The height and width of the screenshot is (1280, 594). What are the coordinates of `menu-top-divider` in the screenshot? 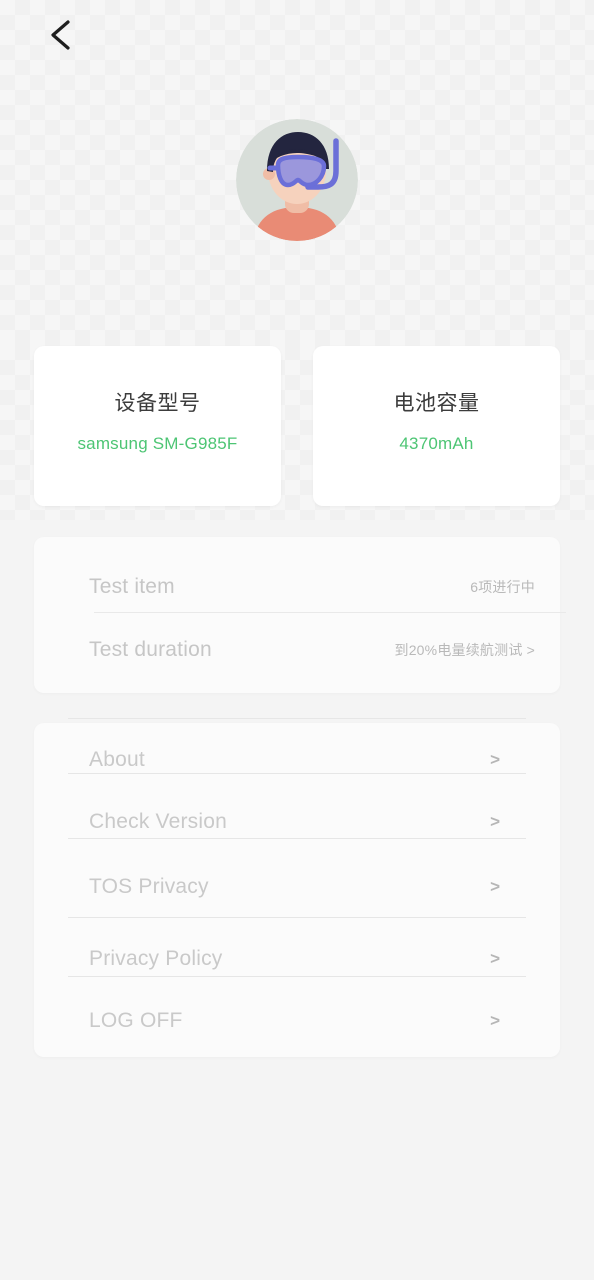 It's located at (297, 718).